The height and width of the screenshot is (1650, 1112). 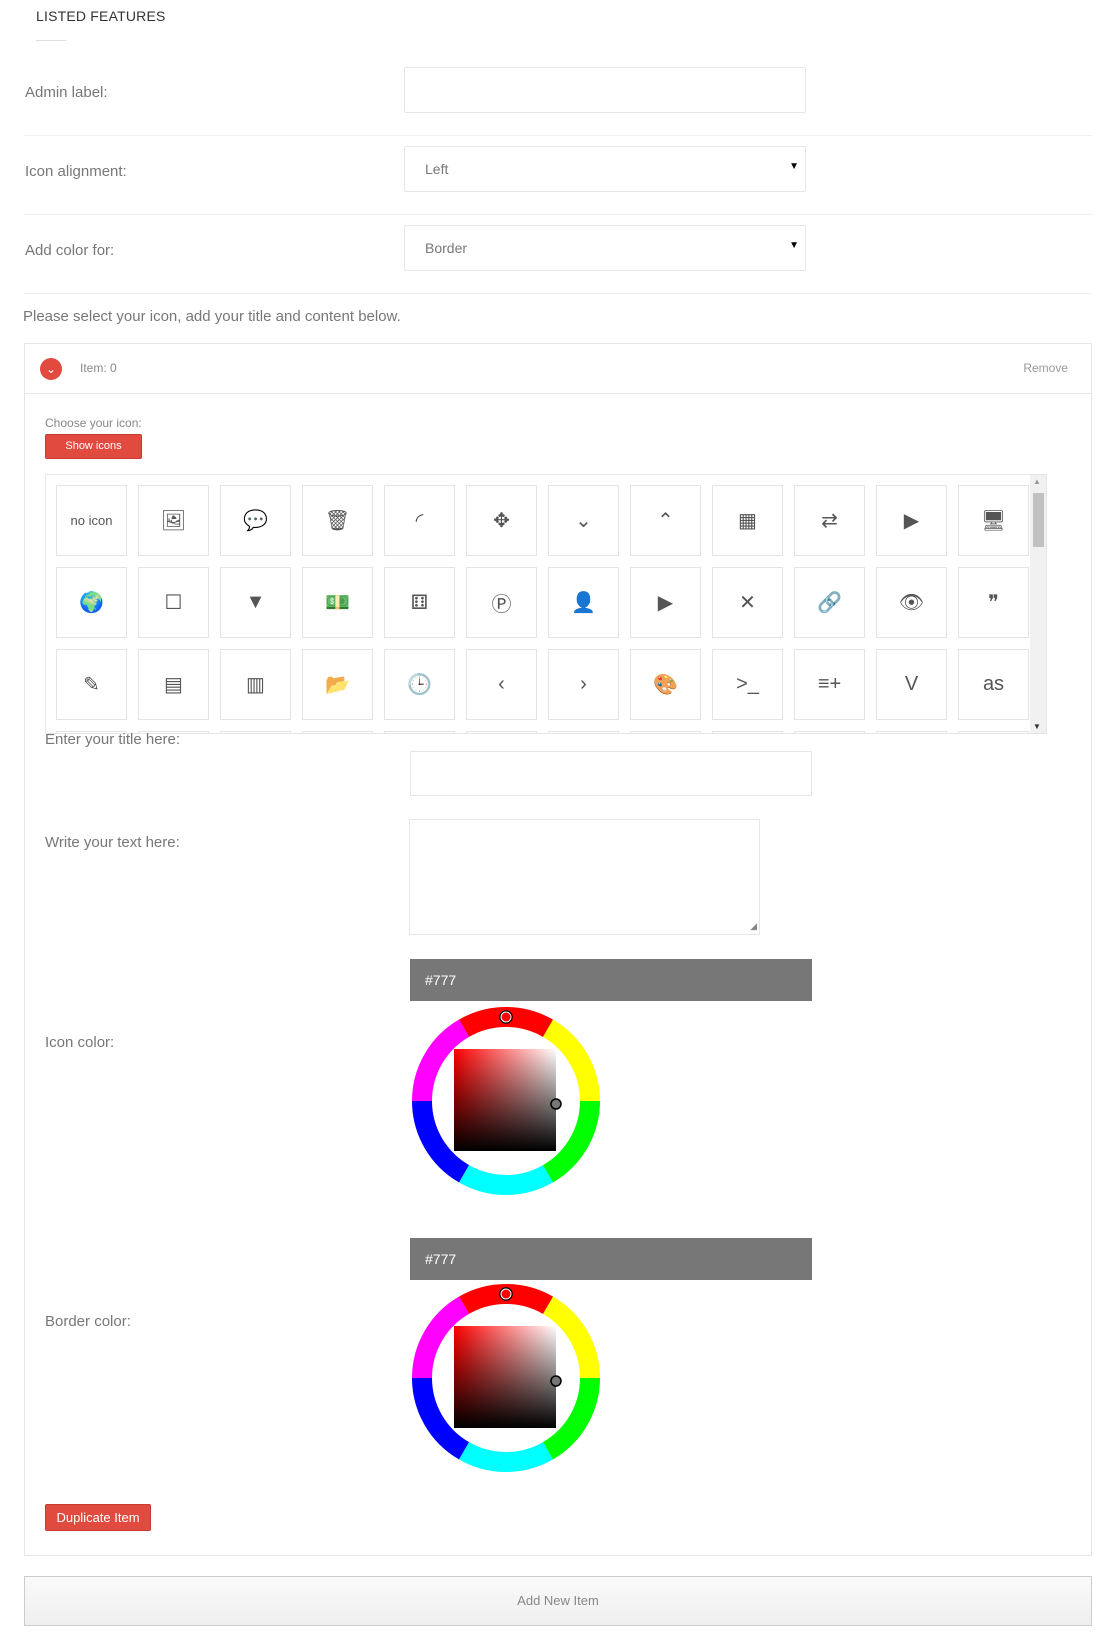 I want to click on chevron-down-icon: ⌄, so click(x=583, y=520).